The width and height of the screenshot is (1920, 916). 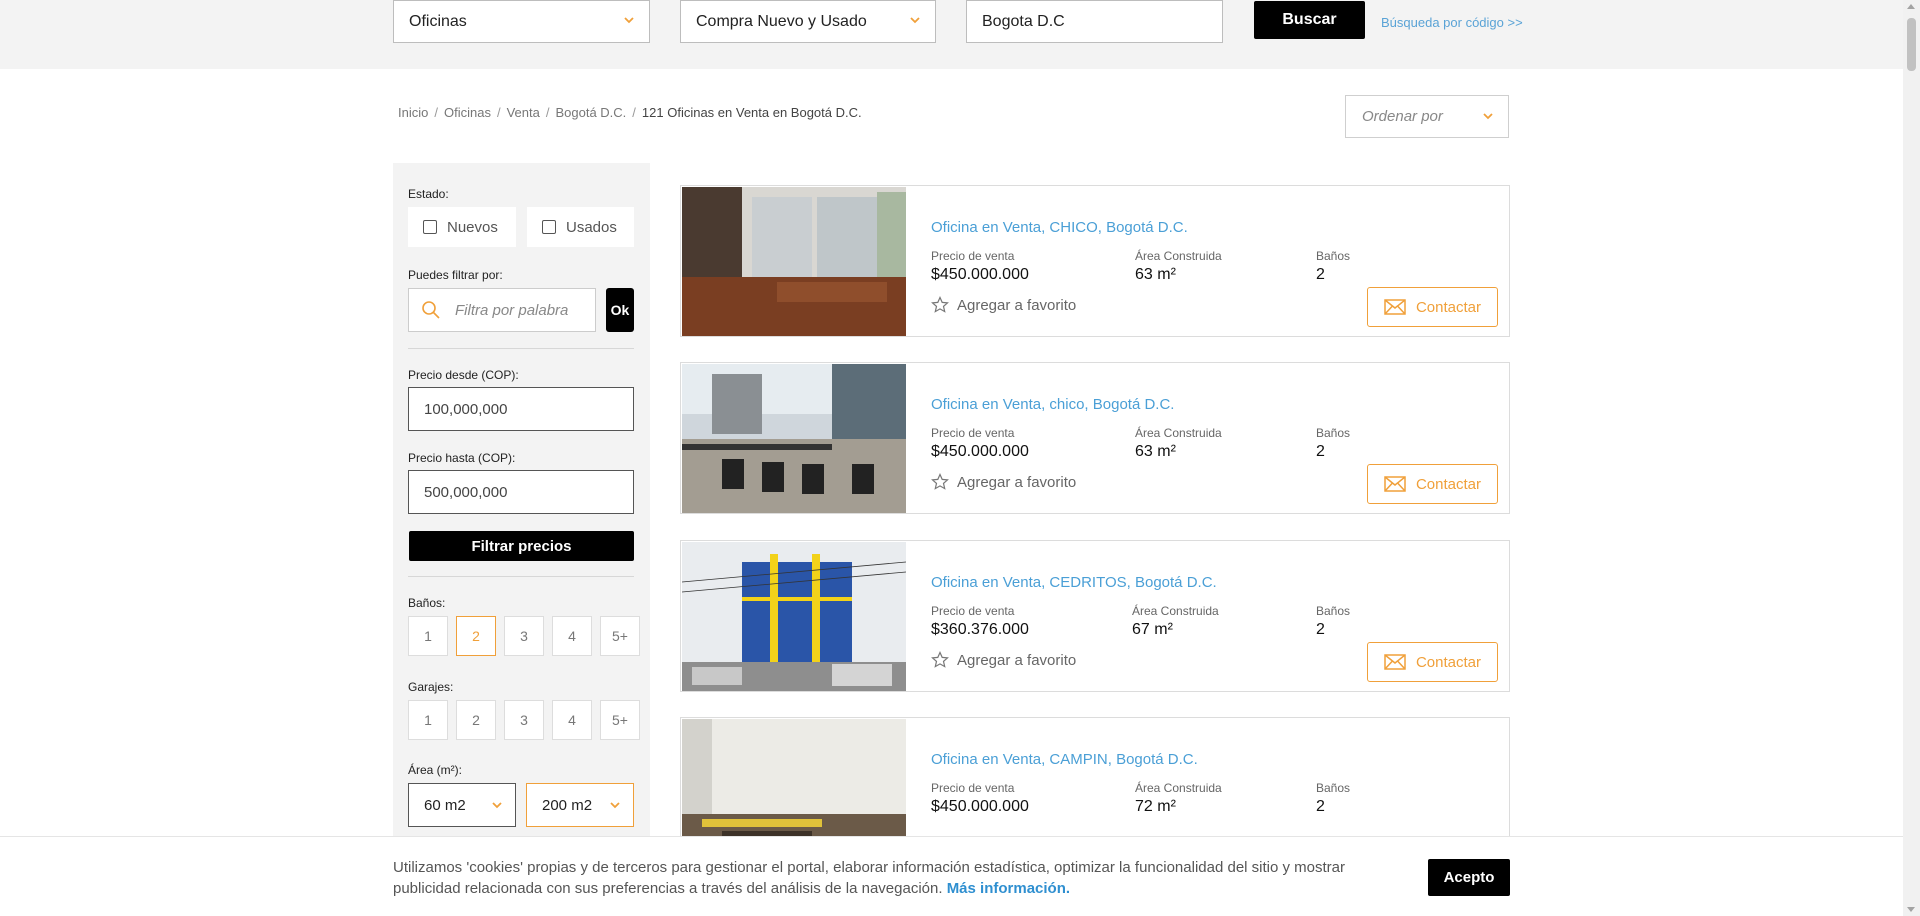 I want to click on listing-area: 67 m², so click(x=1152, y=629).